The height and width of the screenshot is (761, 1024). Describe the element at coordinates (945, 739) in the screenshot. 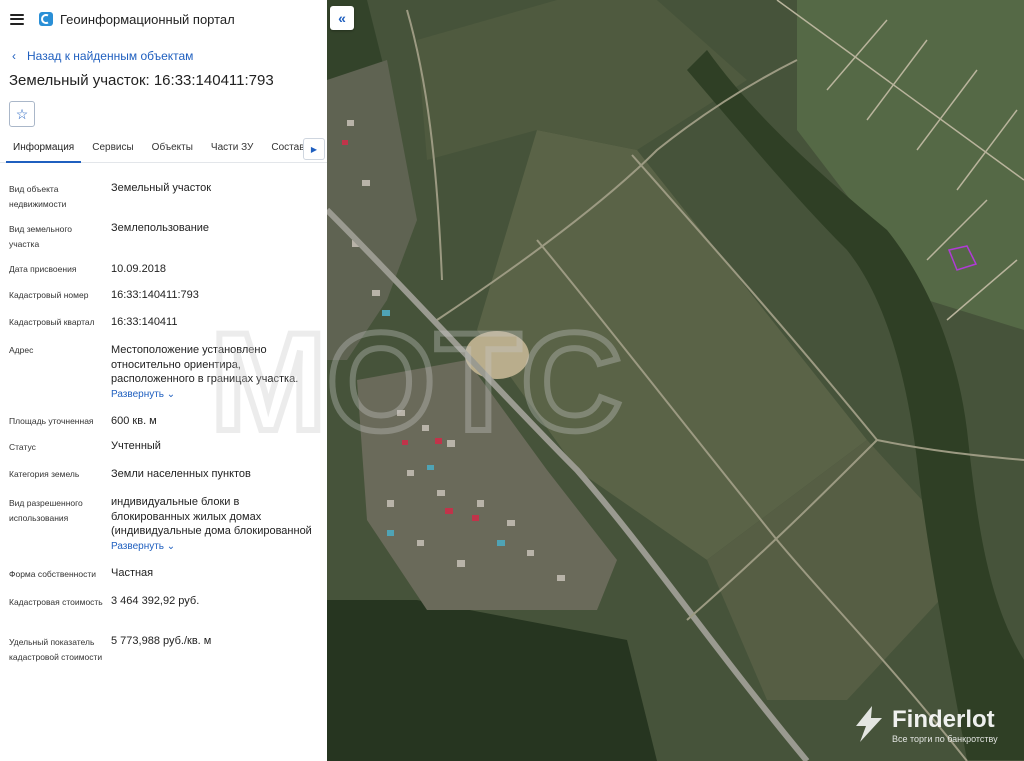

I see `finderlot-tagline: Все торги по банкротству` at that location.